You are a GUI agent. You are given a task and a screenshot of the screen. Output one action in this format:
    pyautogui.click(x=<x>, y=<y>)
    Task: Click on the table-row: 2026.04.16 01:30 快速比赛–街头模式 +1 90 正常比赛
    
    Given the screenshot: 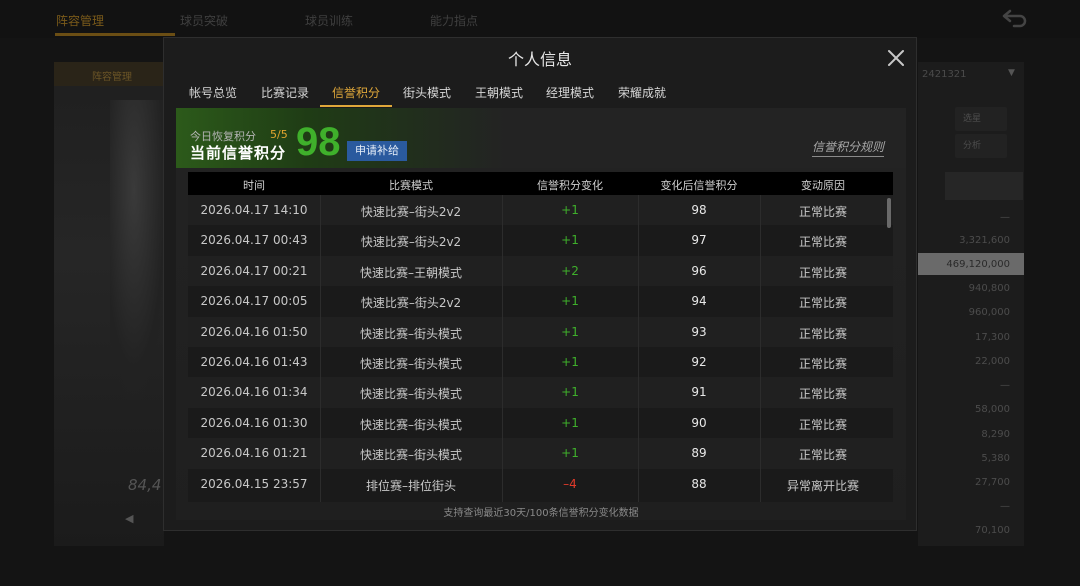 What is the action you would take?
    pyautogui.click(x=540, y=423)
    